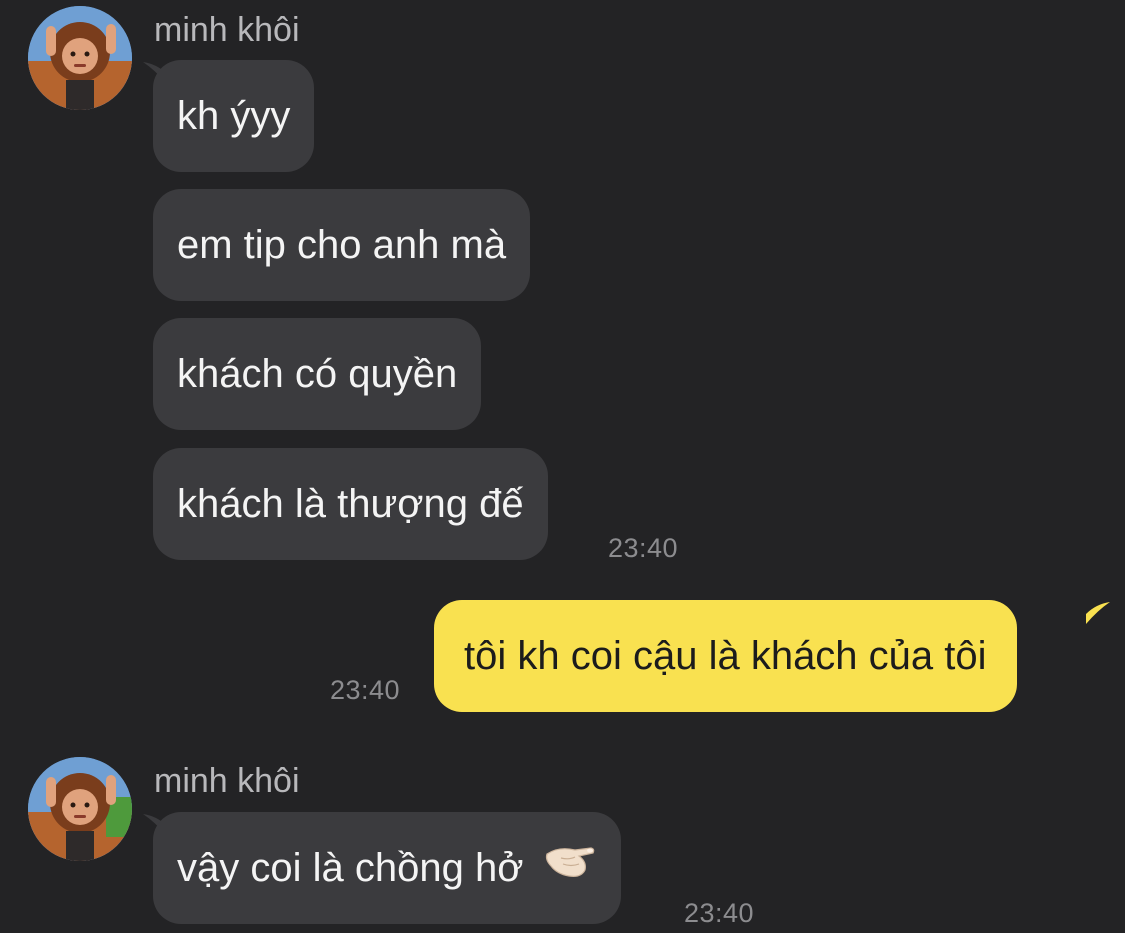 This screenshot has height=933, width=1125. Describe the element at coordinates (317, 374) in the screenshot. I see `message-bubble: khách có quyền` at that location.